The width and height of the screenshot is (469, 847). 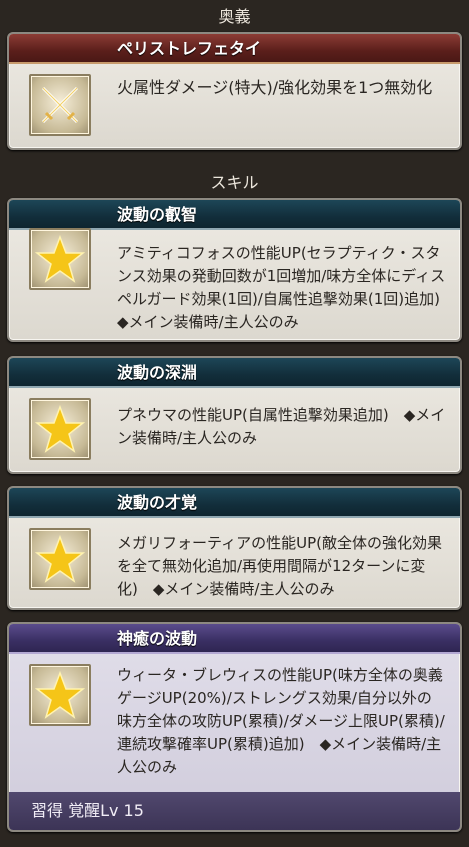 I want to click on skill-title-4: 神癒の波動, so click(x=234, y=639).